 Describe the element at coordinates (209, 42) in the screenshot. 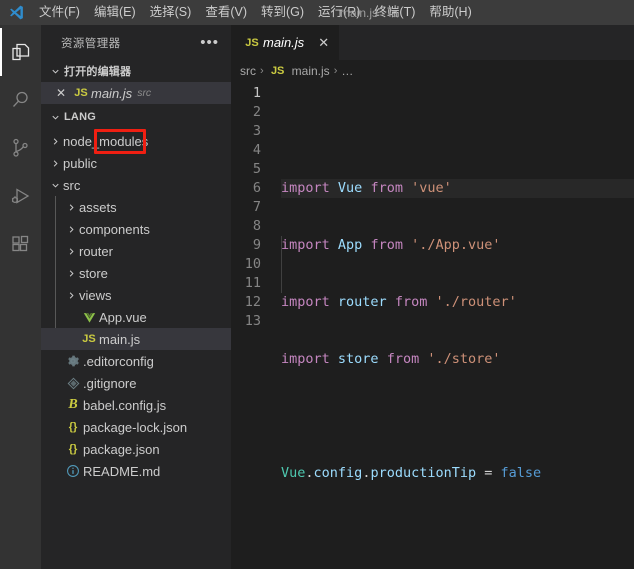

I see `ellipsis-icon: •••` at that location.